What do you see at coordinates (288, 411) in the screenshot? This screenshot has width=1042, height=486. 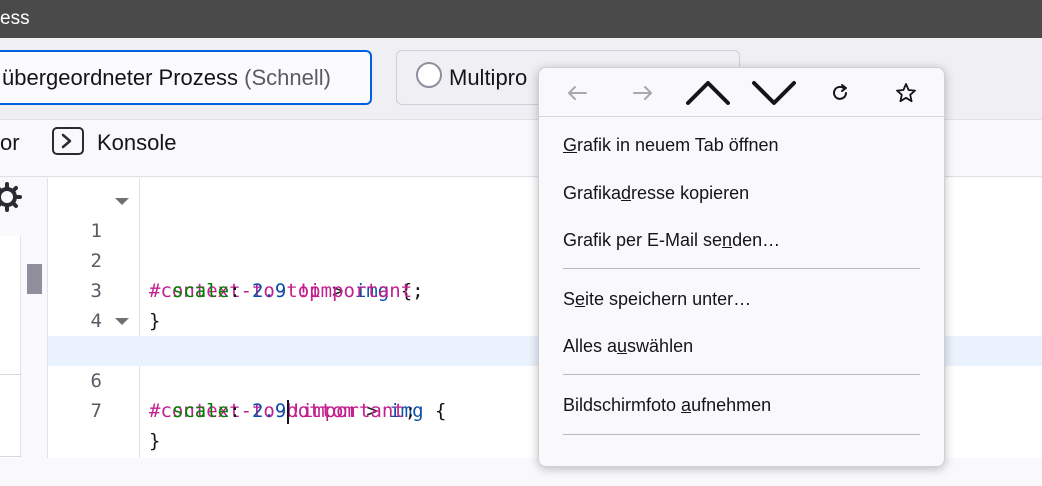 I see `text-caret` at bounding box center [288, 411].